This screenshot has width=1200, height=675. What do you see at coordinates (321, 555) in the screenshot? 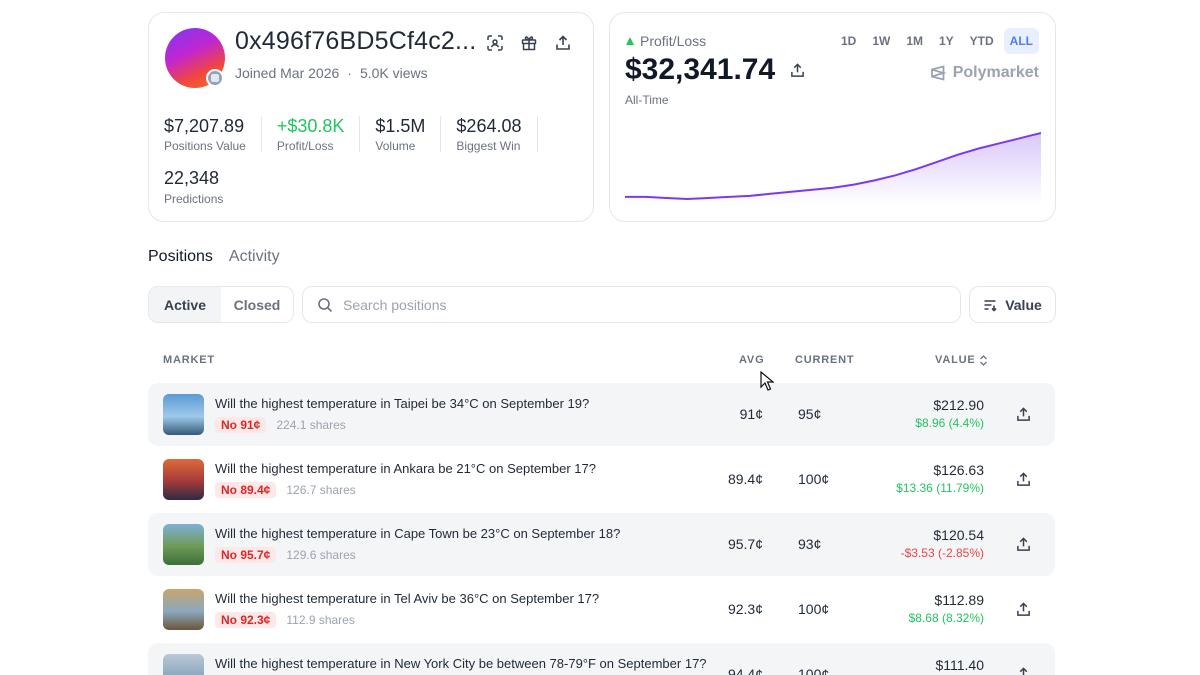
I see `share-count: 129.6 shares` at bounding box center [321, 555].